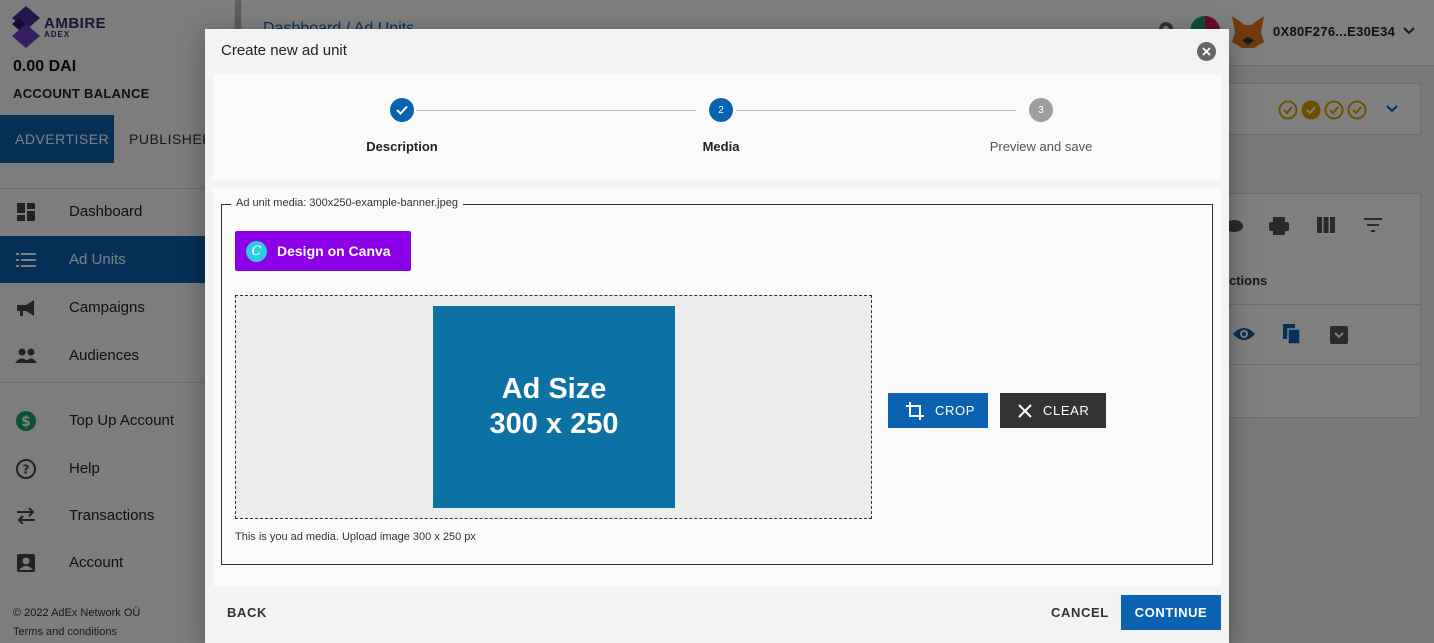 The width and height of the screenshot is (1434, 643). What do you see at coordinates (915, 411) in the screenshot?
I see `crop-icon` at bounding box center [915, 411].